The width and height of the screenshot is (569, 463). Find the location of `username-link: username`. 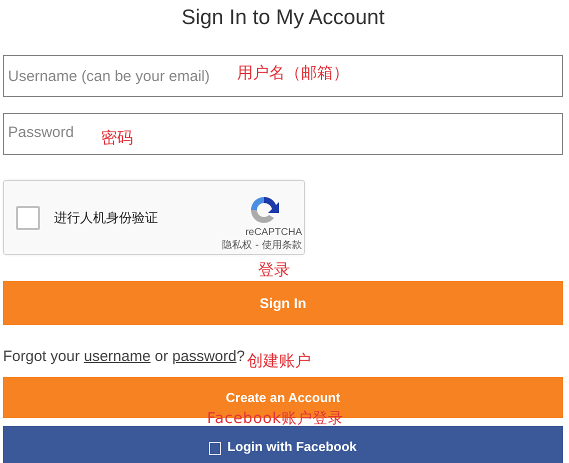

username-link: username is located at coordinates (117, 356).